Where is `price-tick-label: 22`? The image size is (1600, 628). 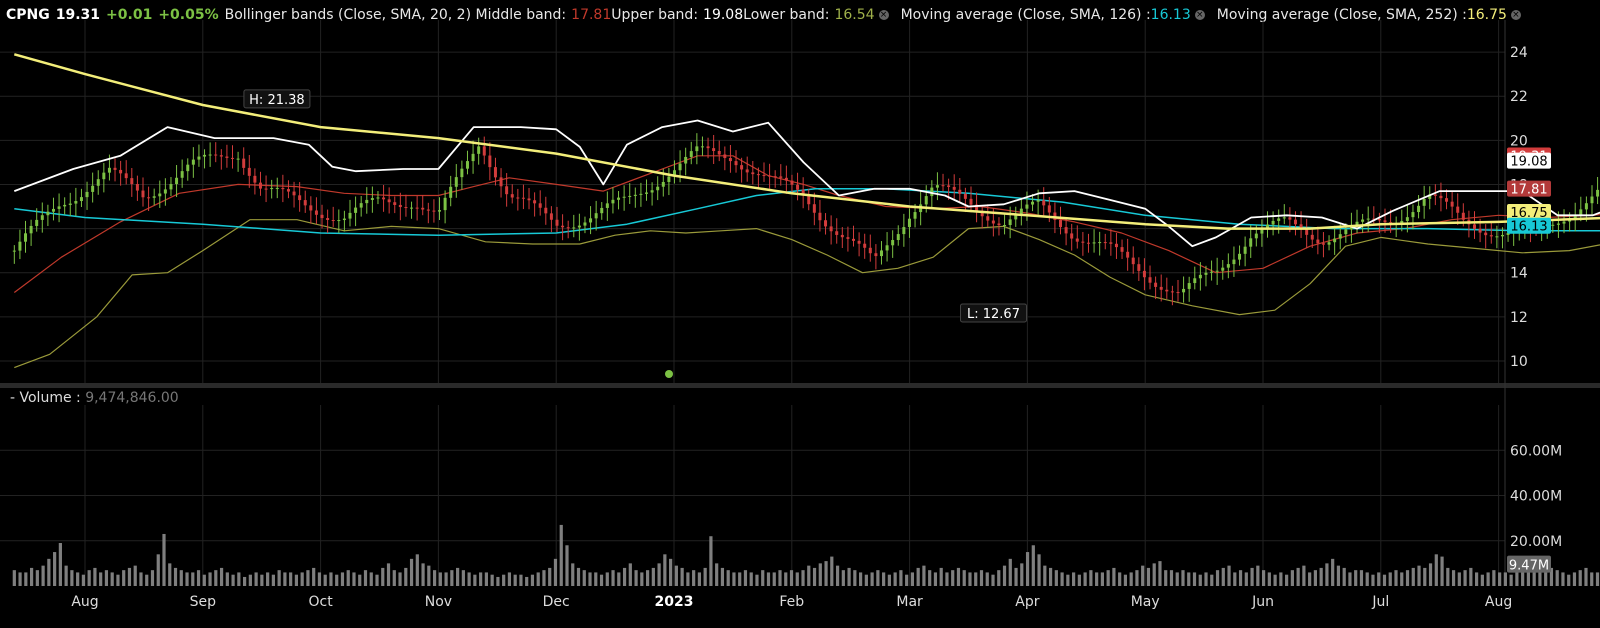 price-tick-label: 22 is located at coordinates (1519, 97).